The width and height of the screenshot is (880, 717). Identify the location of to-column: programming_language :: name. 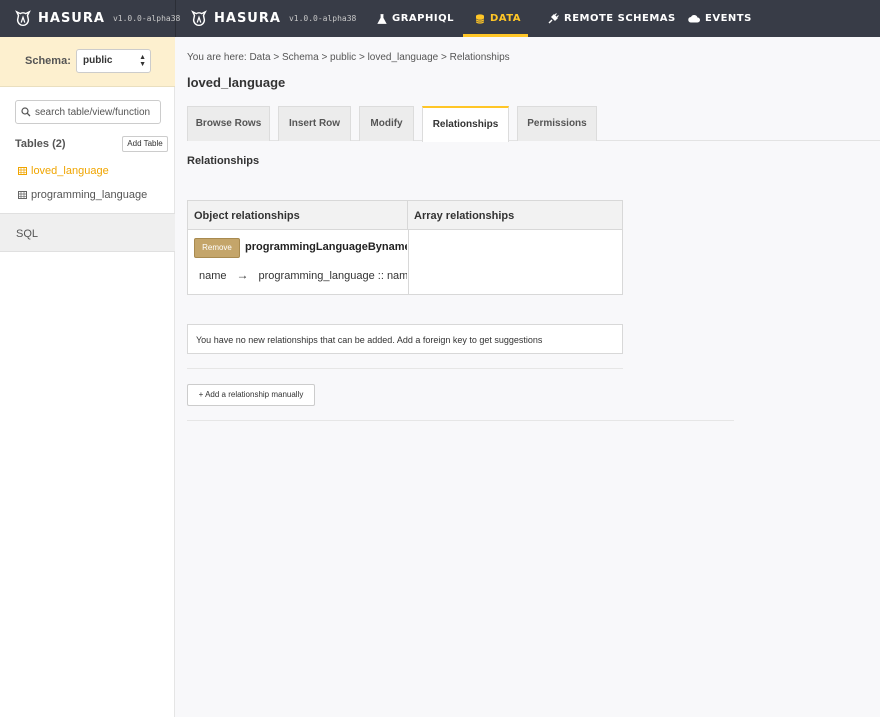
(332, 276).